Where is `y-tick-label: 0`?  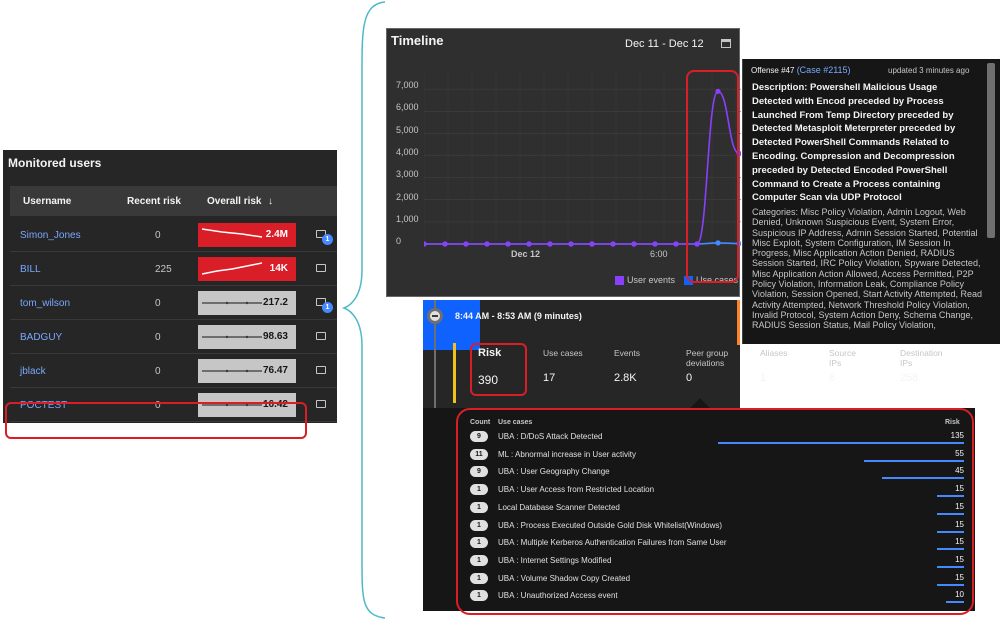 y-tick-label: 0 is located at coordinates (399, 241).